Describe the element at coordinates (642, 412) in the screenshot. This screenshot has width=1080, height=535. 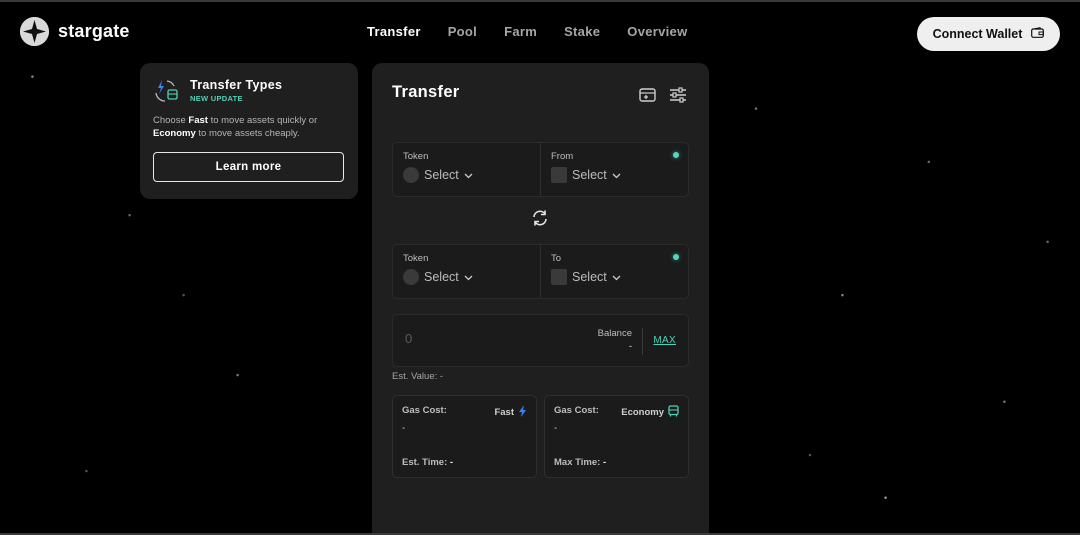
I see `economy-mode-label: Economy` at that location.